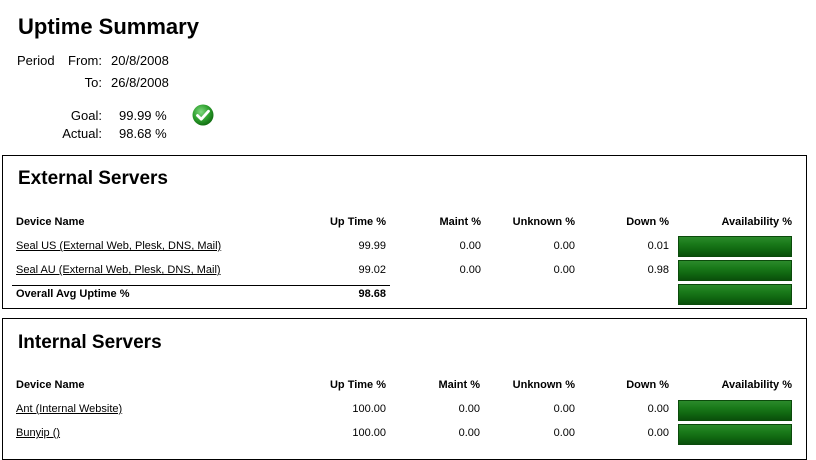 Image resolution: width=816 pixels, height=460 pixels. What do you see at coordinates (36, 60) in the screenshot?
I see `period-label: Period` at bounding box center [36, 60].